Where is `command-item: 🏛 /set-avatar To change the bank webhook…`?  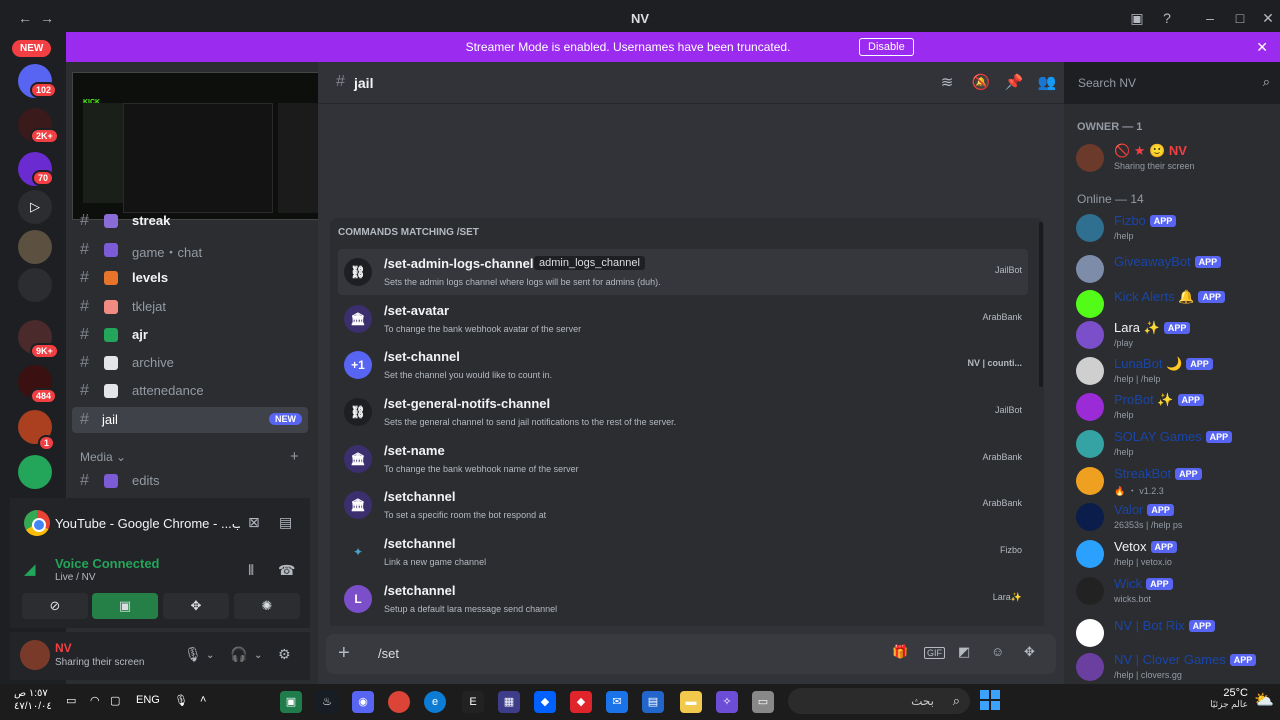
command-item: 🏛 /set-avatar To change the bank webhook… is located at coordinates (683, 319).